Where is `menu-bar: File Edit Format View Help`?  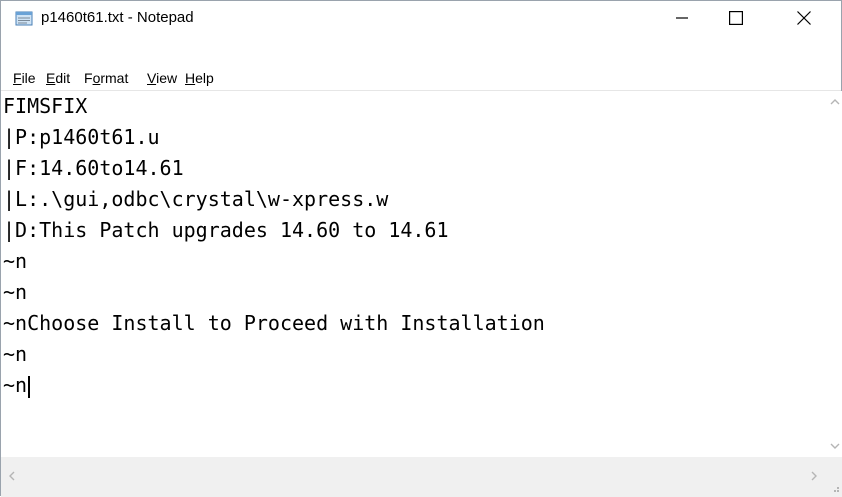
menu-bar: File Edit Format View Help is located at coordinates (421, 76).